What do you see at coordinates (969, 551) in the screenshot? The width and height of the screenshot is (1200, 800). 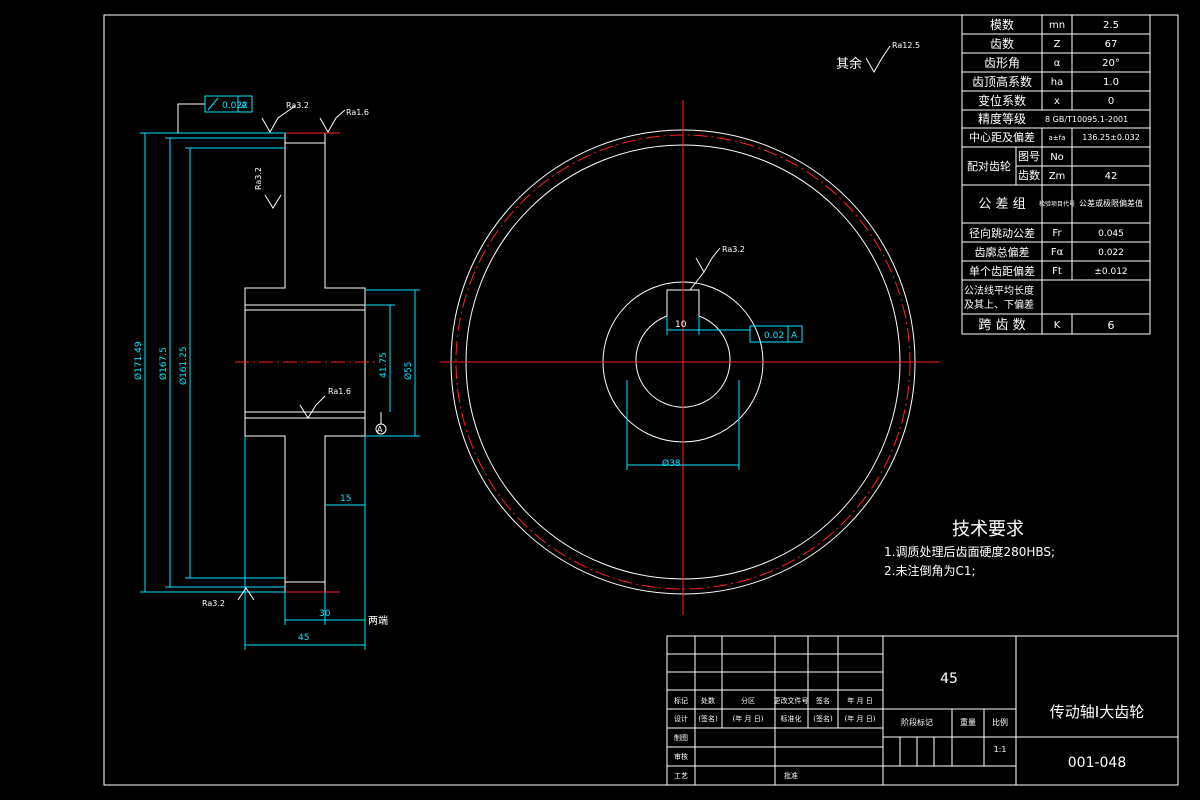 I see `tech-req-item-1: 1.调质处理后齿面硬度280HBS;` at bounding box center [969, 551].